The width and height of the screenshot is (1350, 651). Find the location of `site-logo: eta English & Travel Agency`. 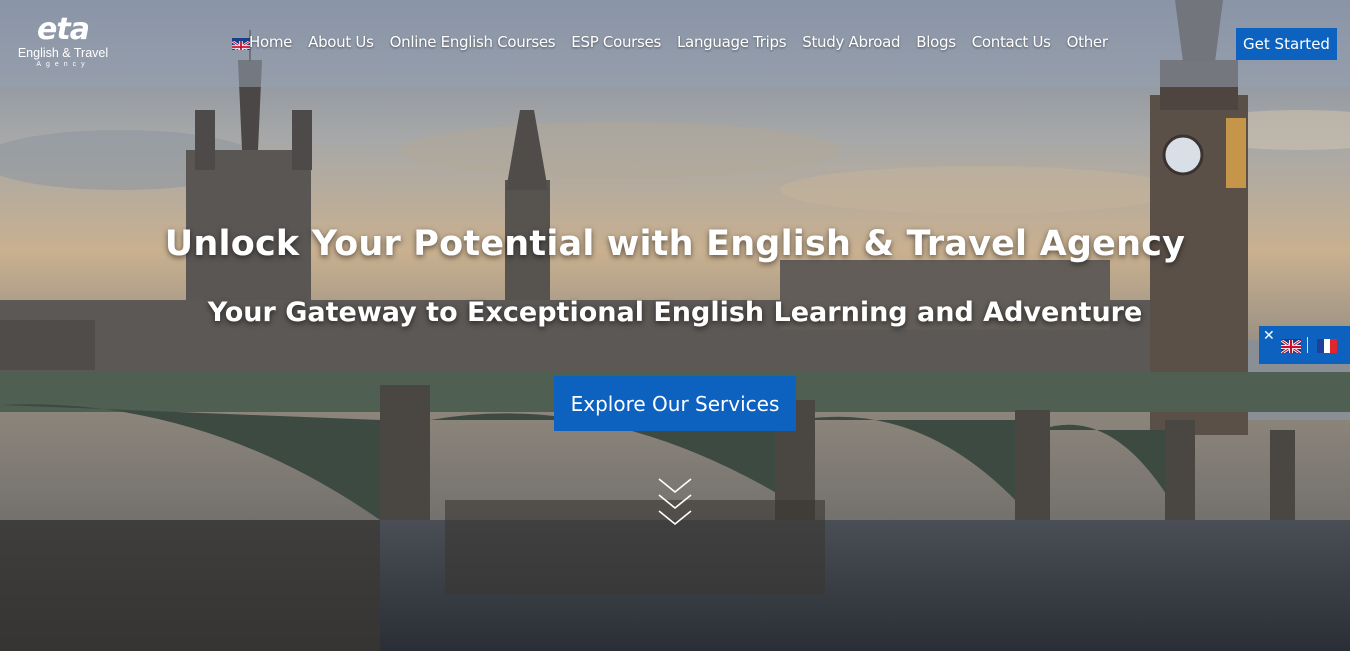

site-logo: eta English & Travel Agency is located at coordinates (63, 45).